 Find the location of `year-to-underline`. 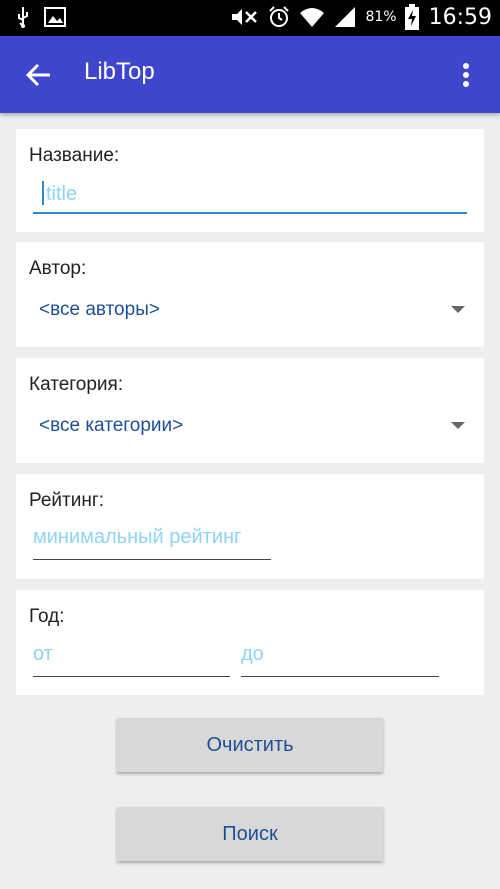

year-to-underline is located at coordinates (340, 676).